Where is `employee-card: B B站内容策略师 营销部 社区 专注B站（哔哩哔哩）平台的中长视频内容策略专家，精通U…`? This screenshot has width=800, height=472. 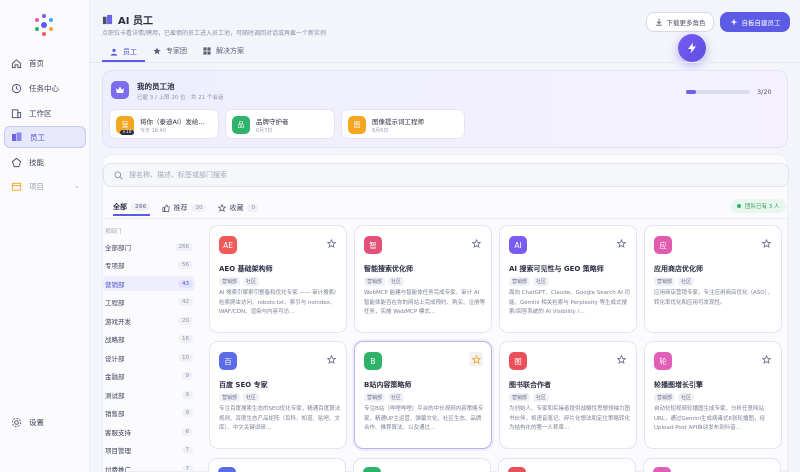 employee-card: B B站内容策略师 营销部 社区 专注B站（哔哩哔哩）平台的中长视频内容策略专家，精通U… is located at coordinates (423, 395).